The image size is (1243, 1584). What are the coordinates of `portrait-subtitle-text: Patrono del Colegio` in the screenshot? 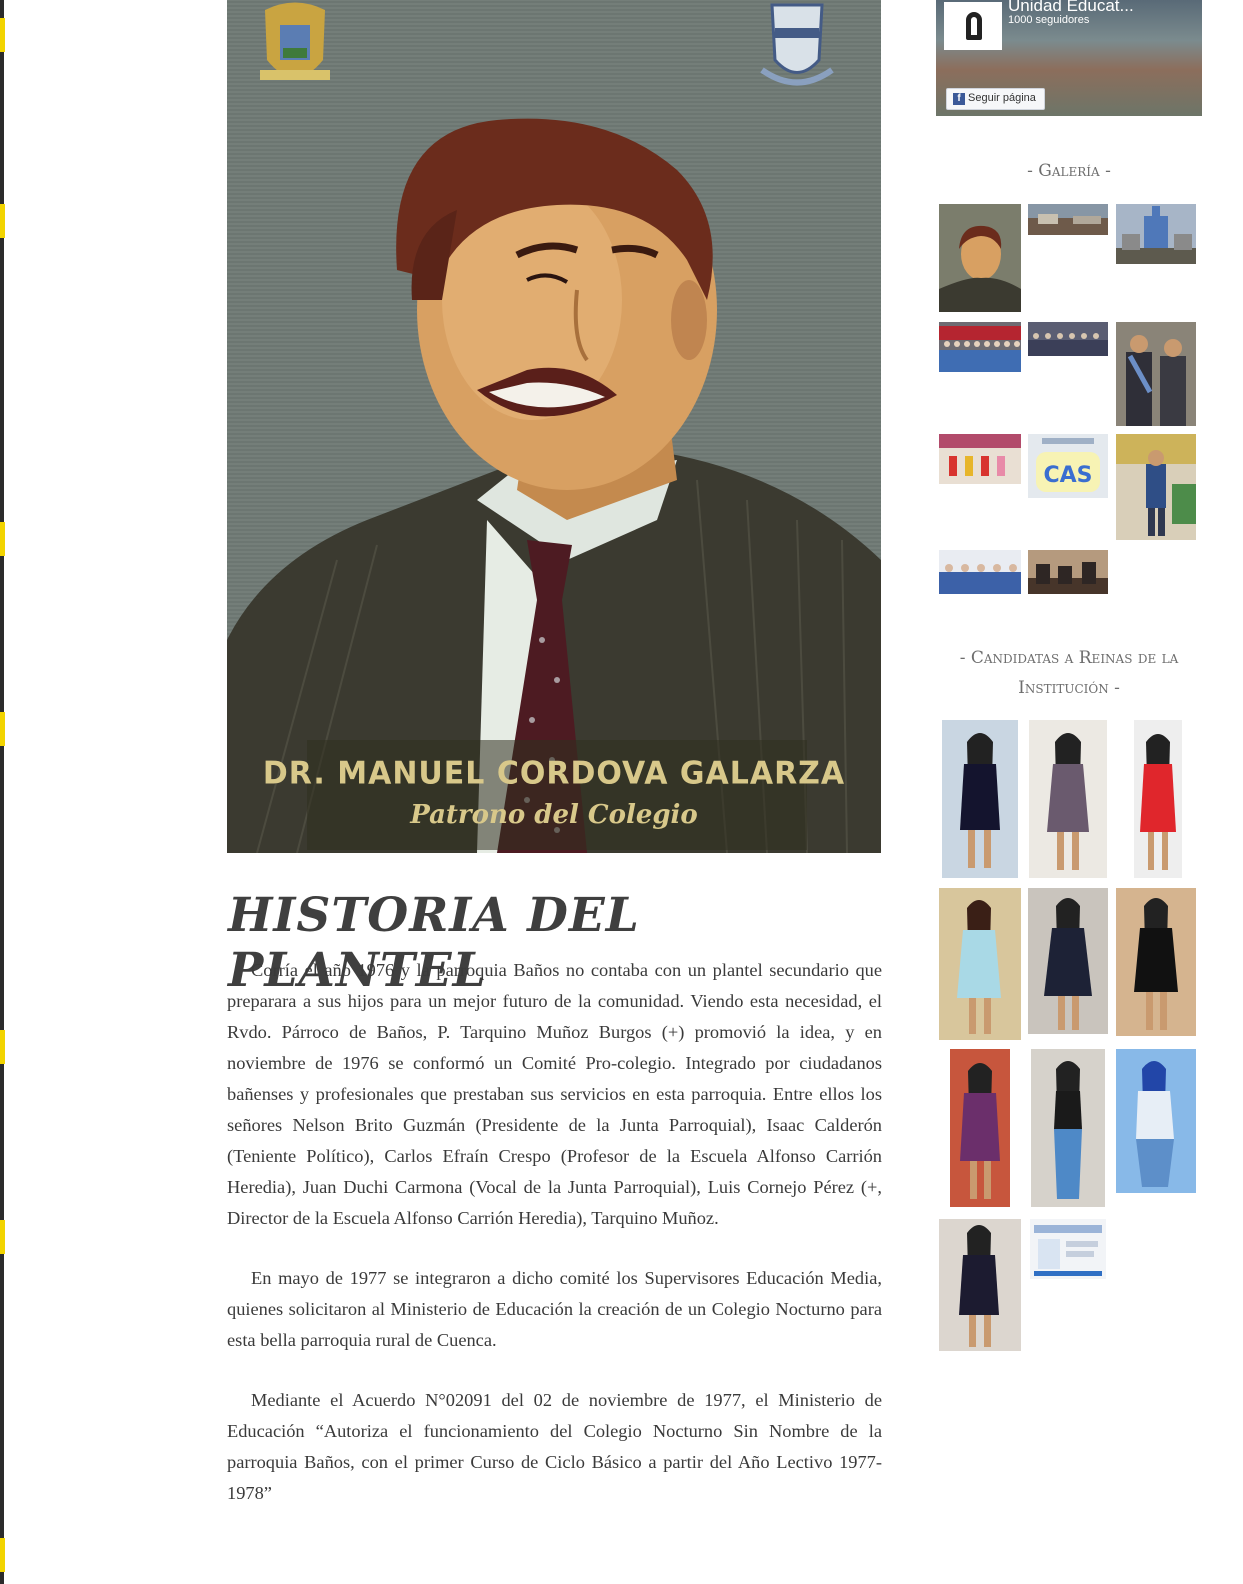 It's located at (554, 815).